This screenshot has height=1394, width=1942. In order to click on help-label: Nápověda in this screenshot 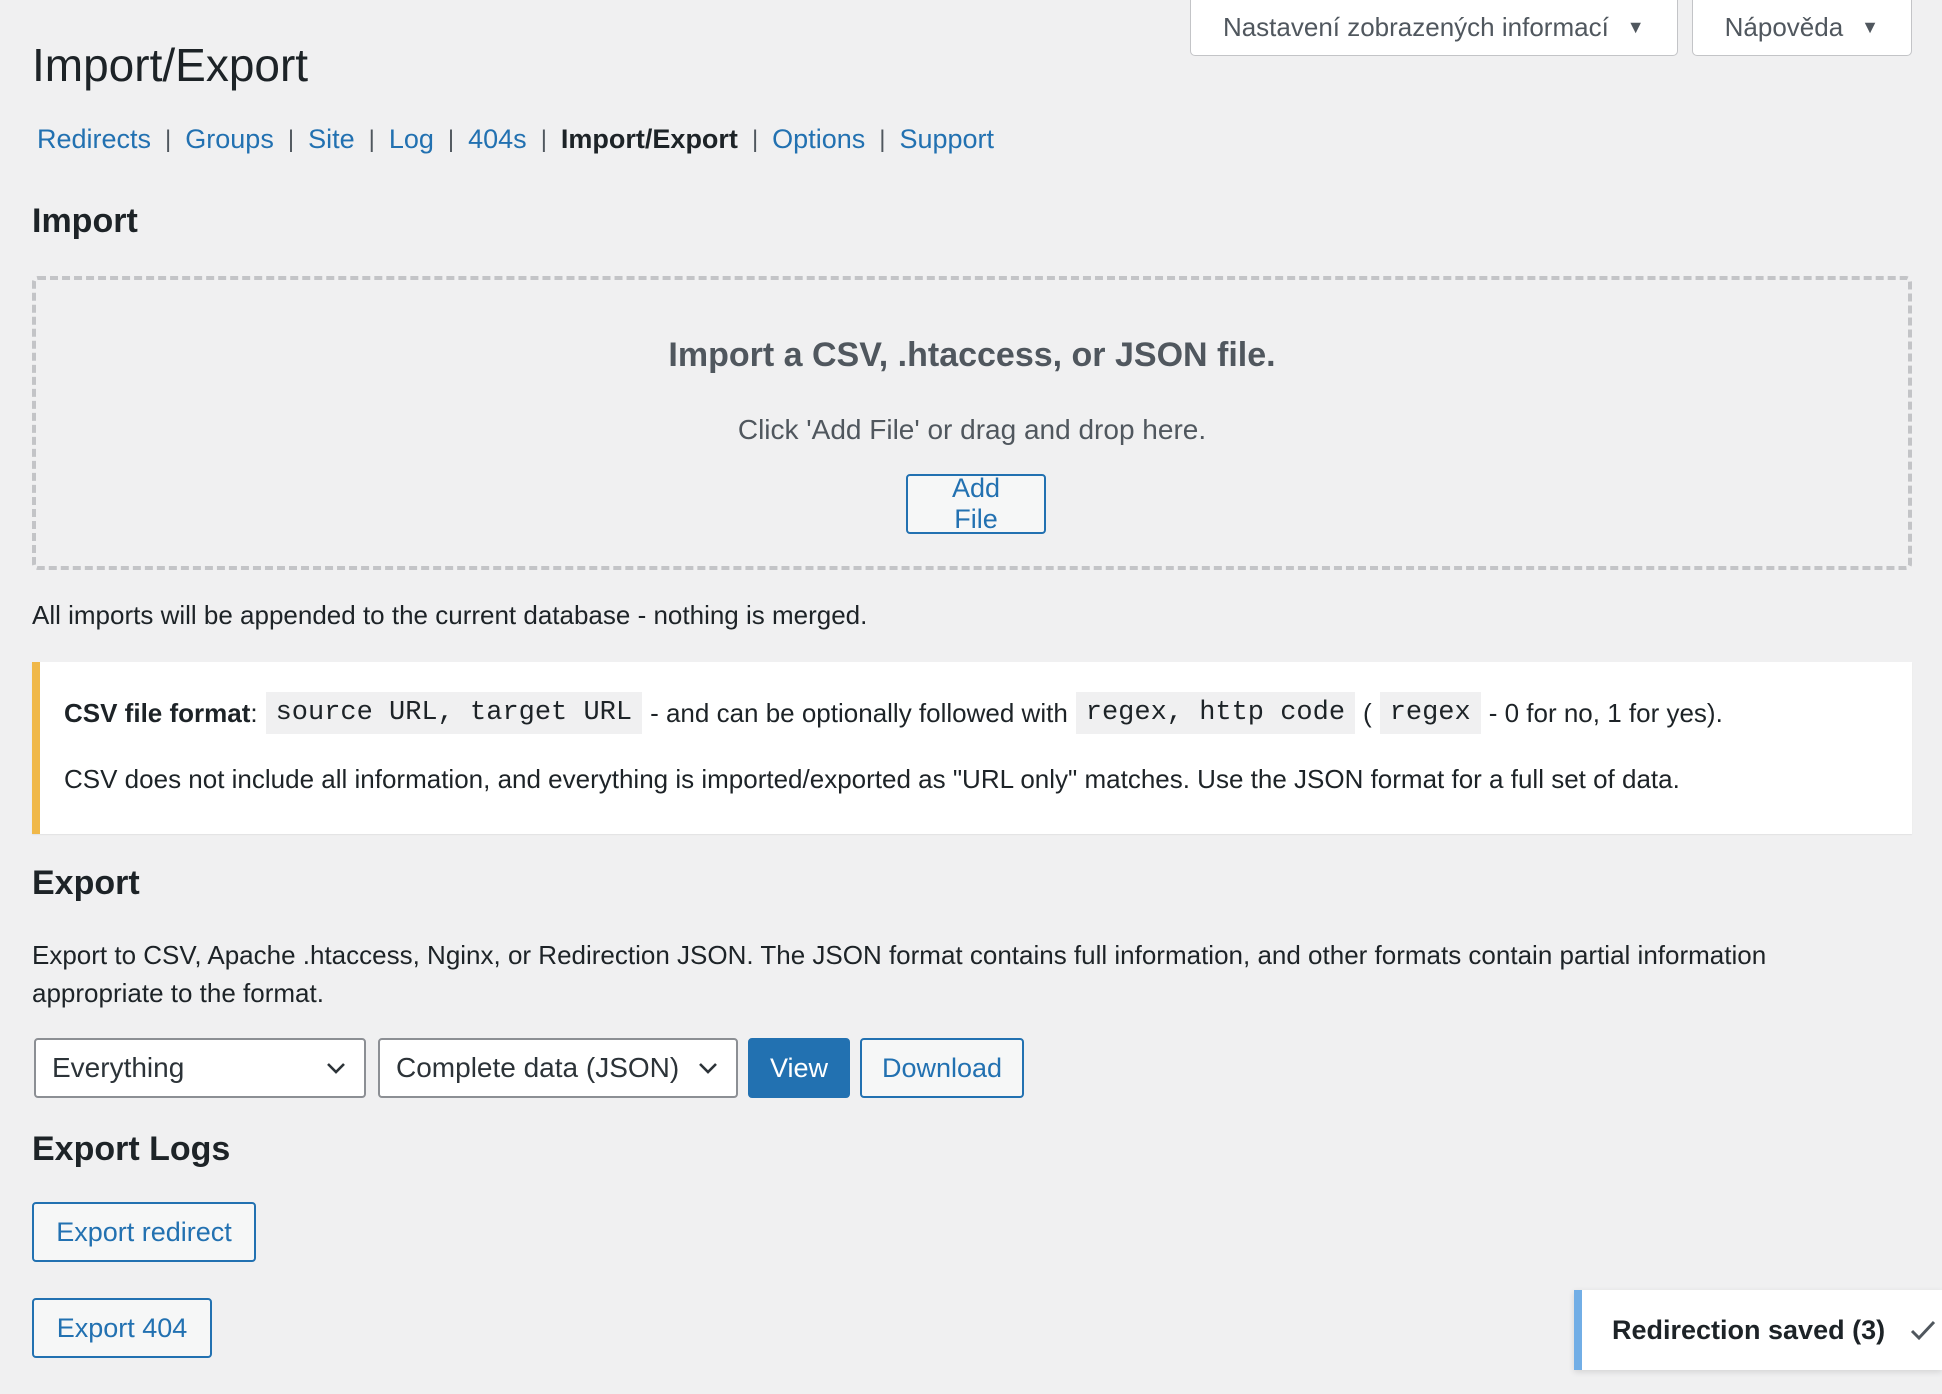, I will do `click(1784, 27)`.